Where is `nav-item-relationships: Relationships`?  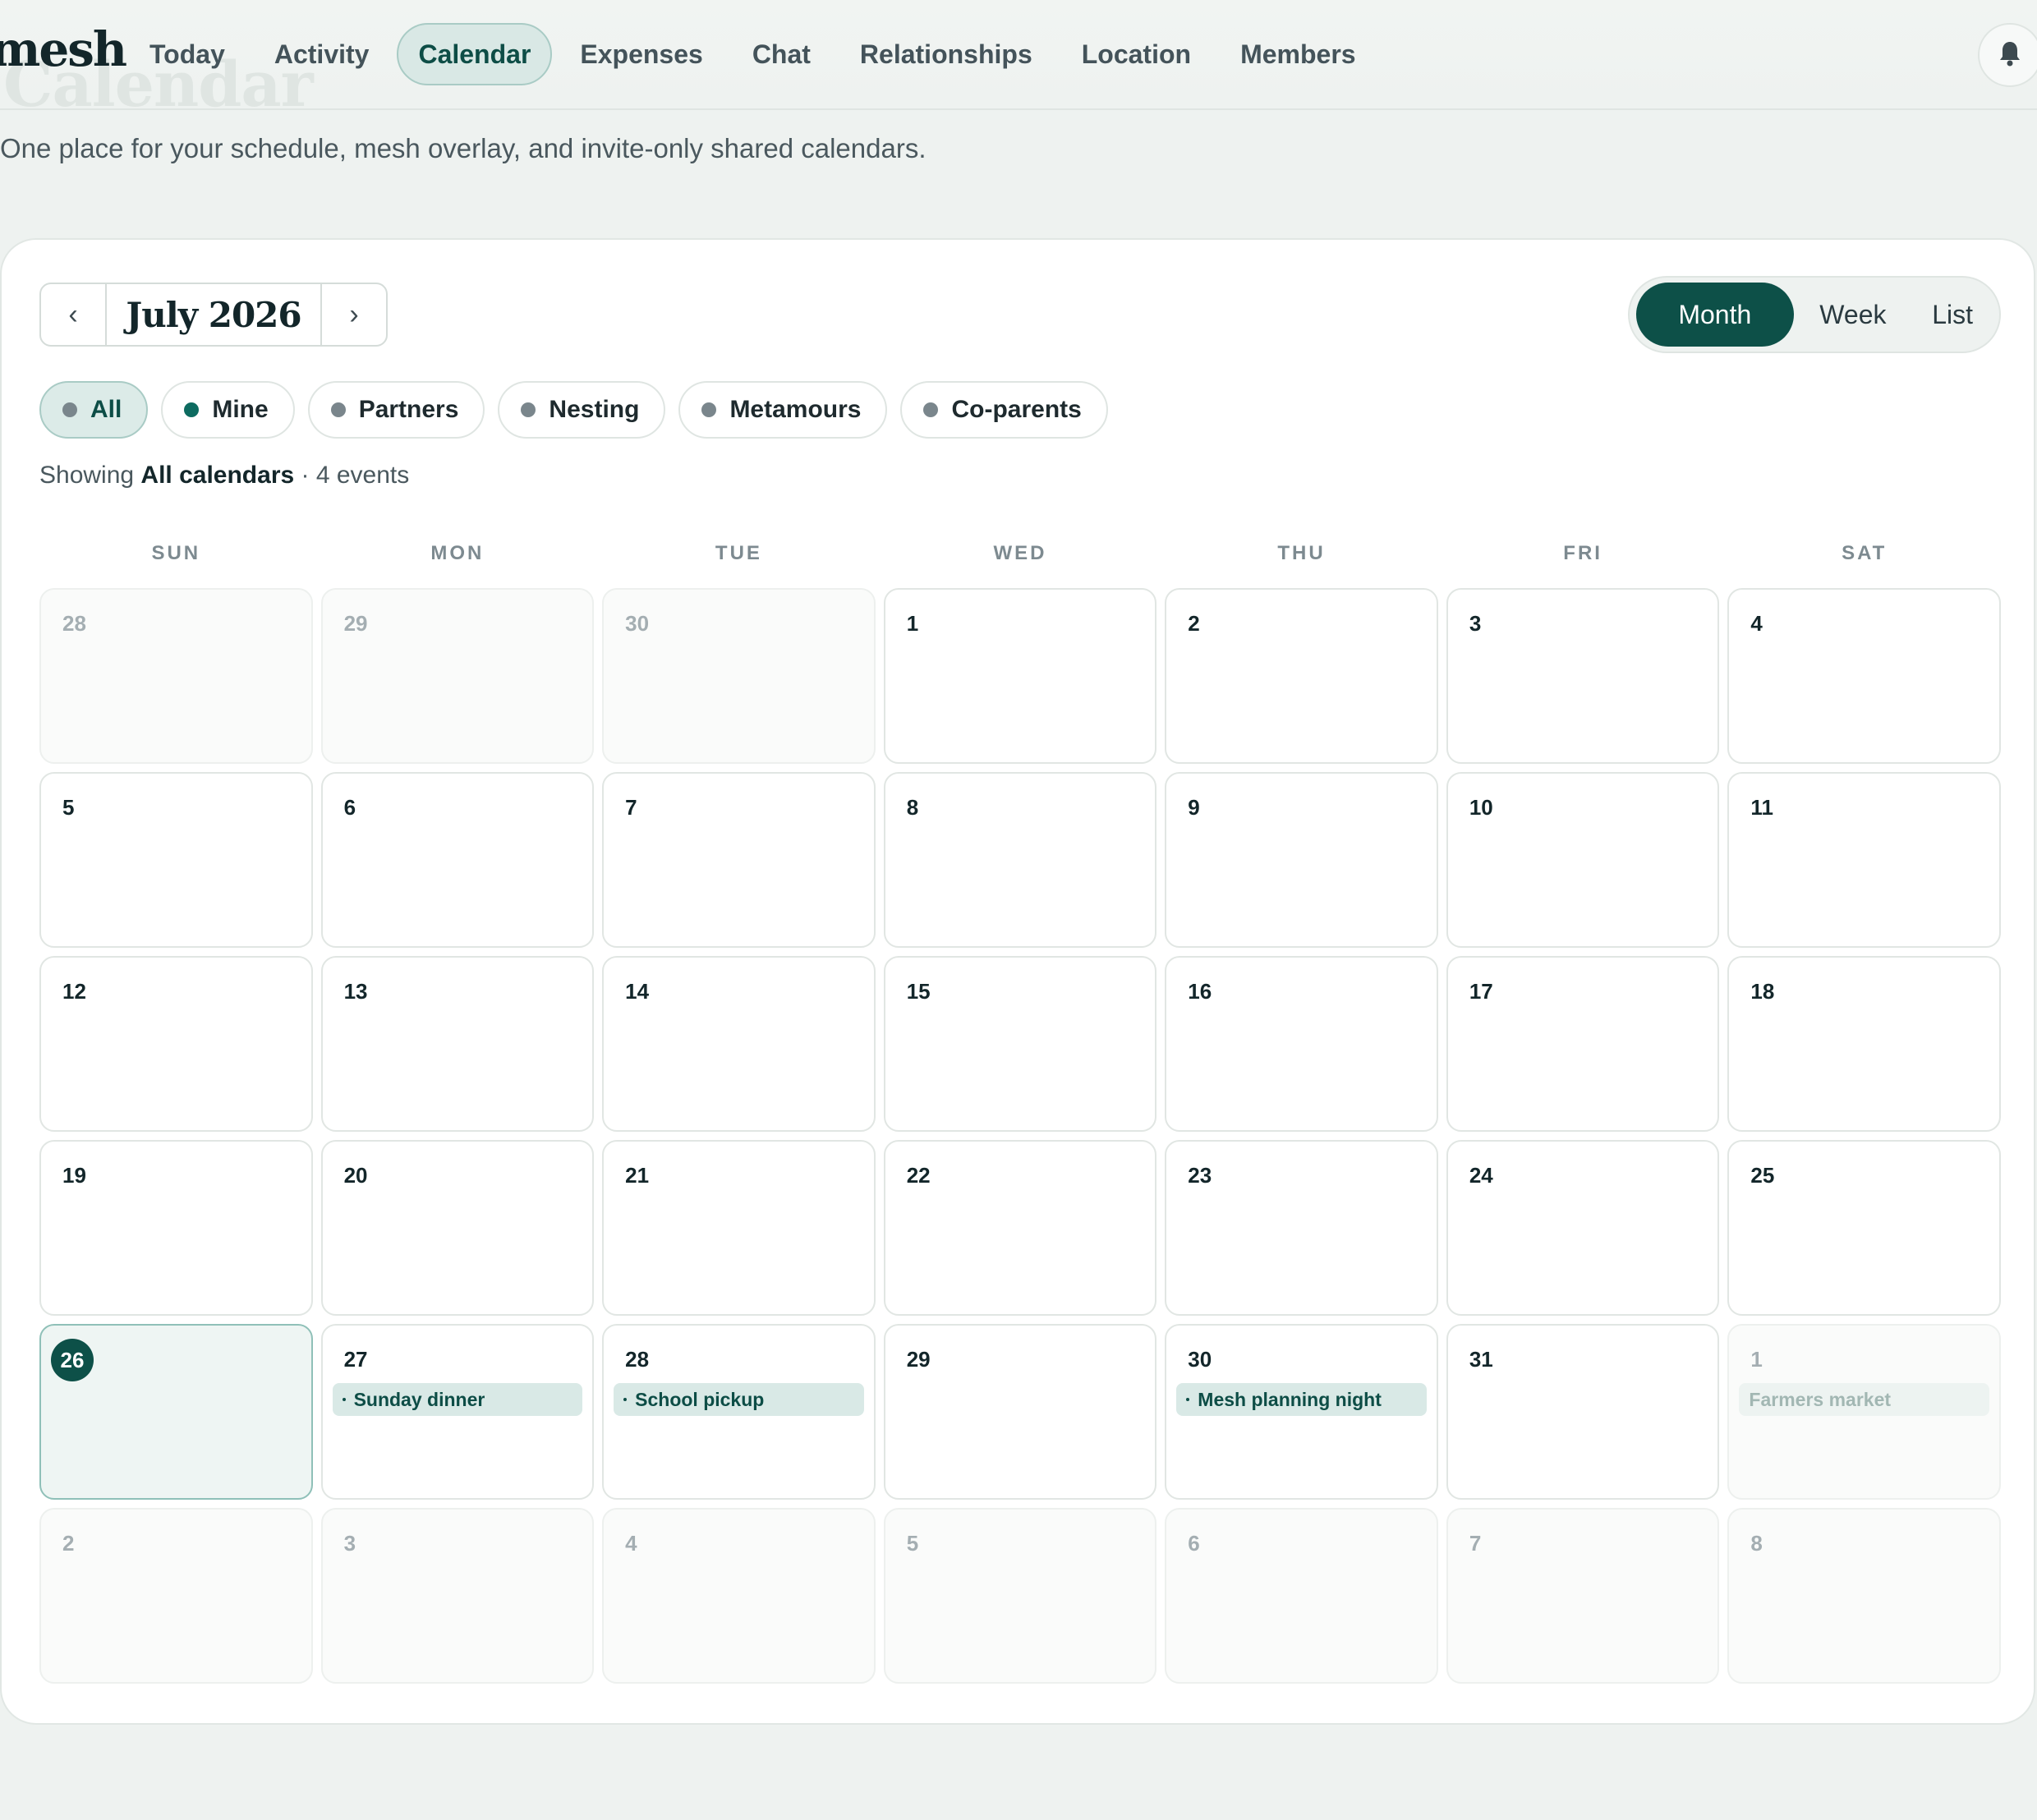
nav-item-relationships: Relationships is located at coordinates (946, 54).